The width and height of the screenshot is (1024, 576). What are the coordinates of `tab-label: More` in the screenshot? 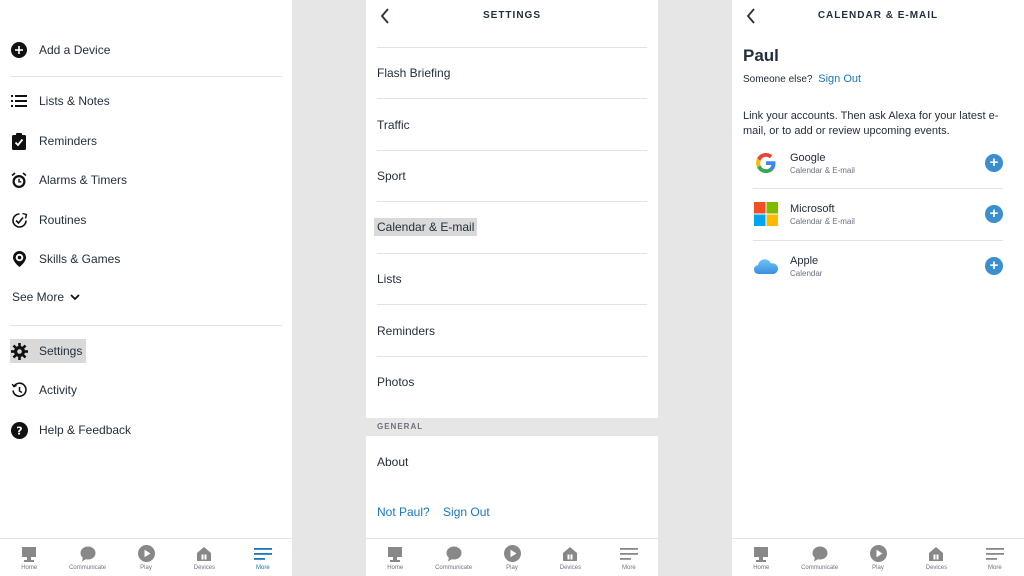 It's located at (262, 568).